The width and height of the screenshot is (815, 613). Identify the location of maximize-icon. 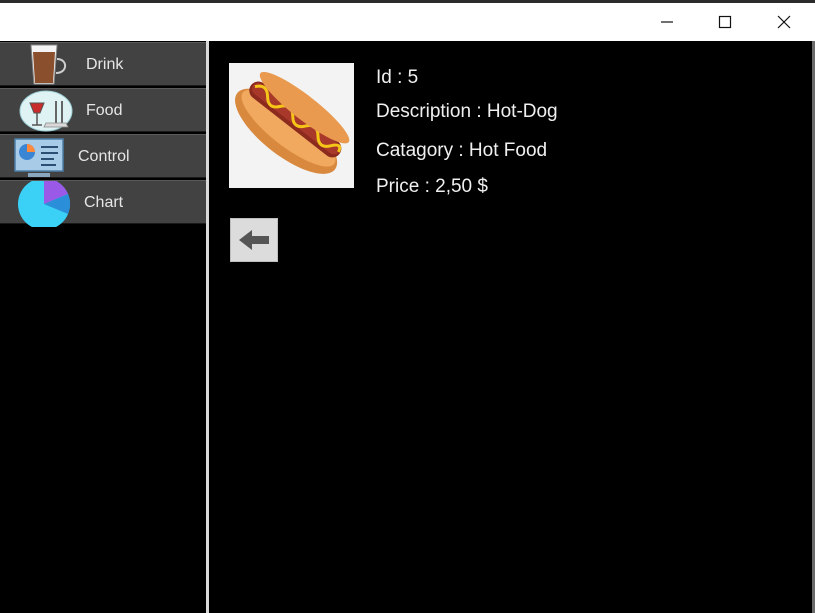
(725, 22).